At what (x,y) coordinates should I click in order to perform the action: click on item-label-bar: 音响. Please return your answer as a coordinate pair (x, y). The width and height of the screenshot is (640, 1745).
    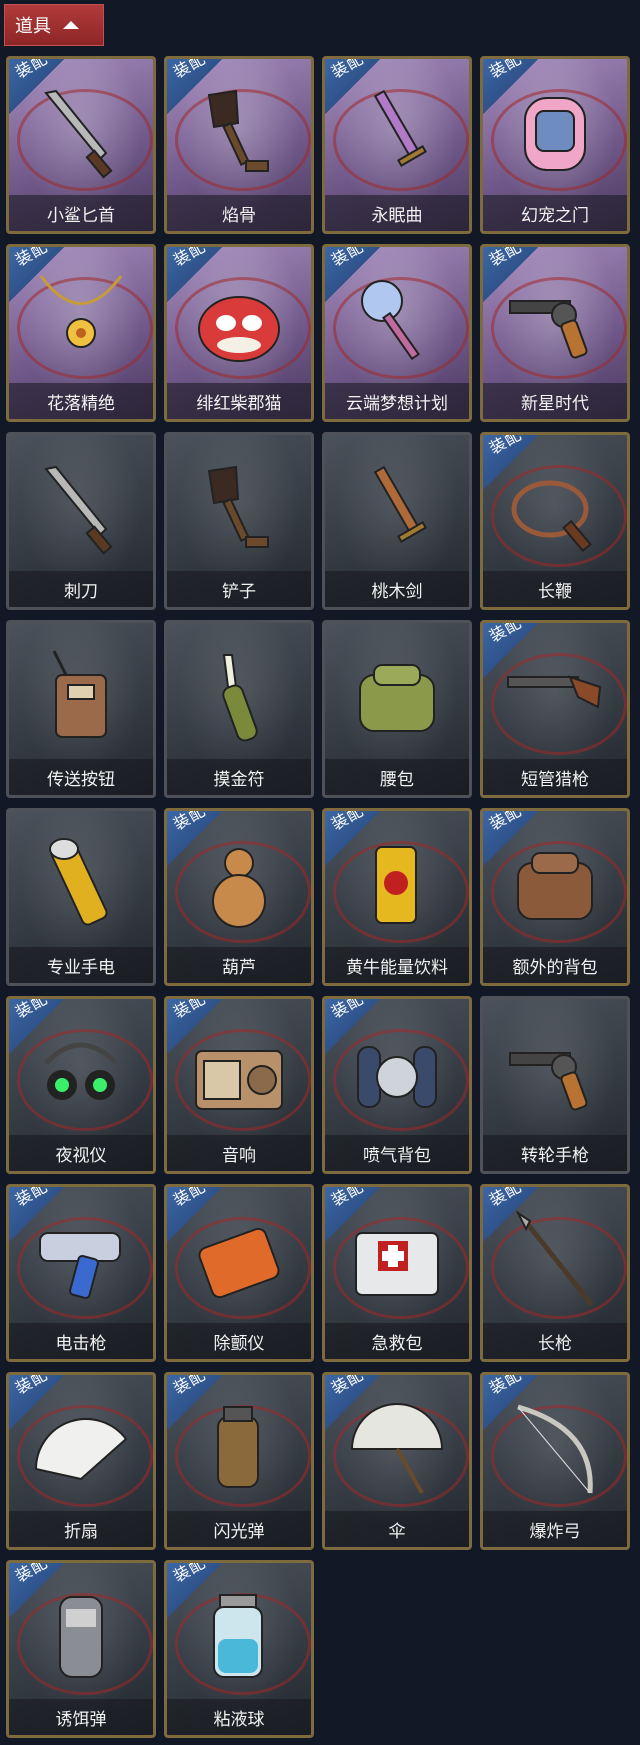
    Looking at the image, I should click on (239, 1153).